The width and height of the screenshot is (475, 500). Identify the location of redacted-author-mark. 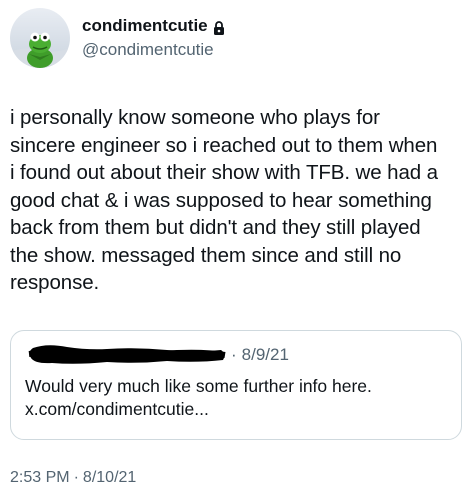
(127, 355).